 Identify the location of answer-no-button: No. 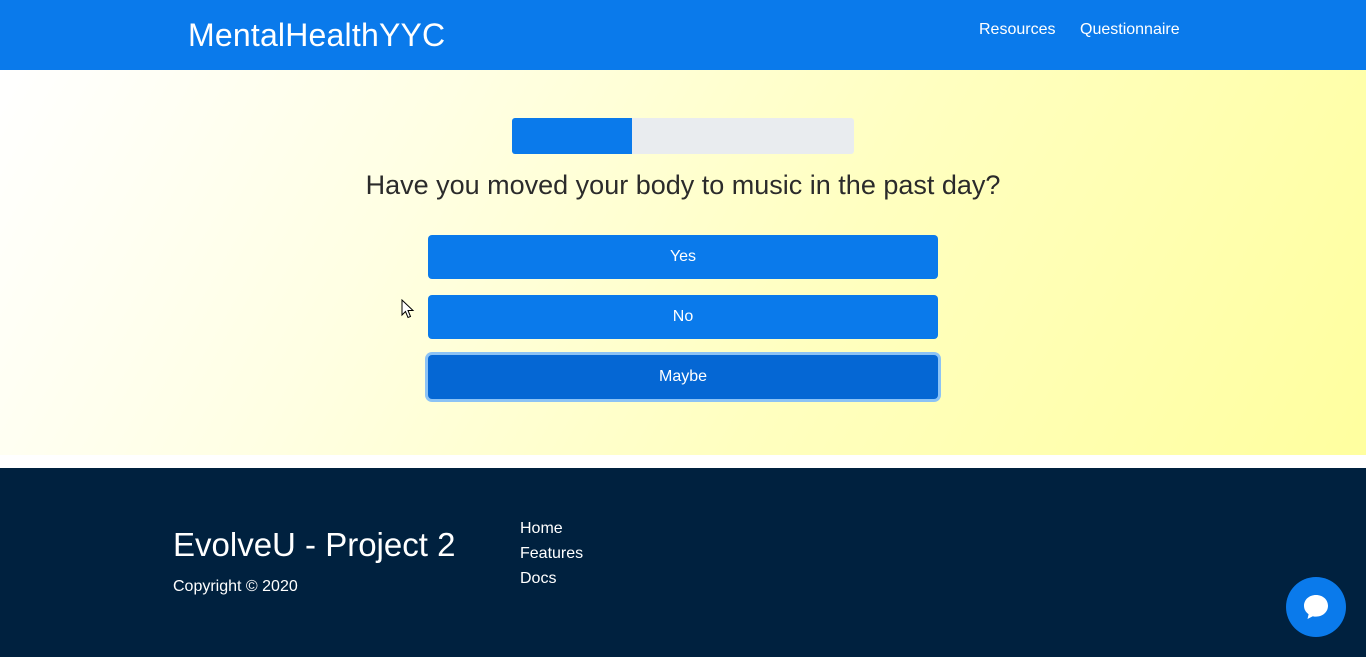
(683, 317).